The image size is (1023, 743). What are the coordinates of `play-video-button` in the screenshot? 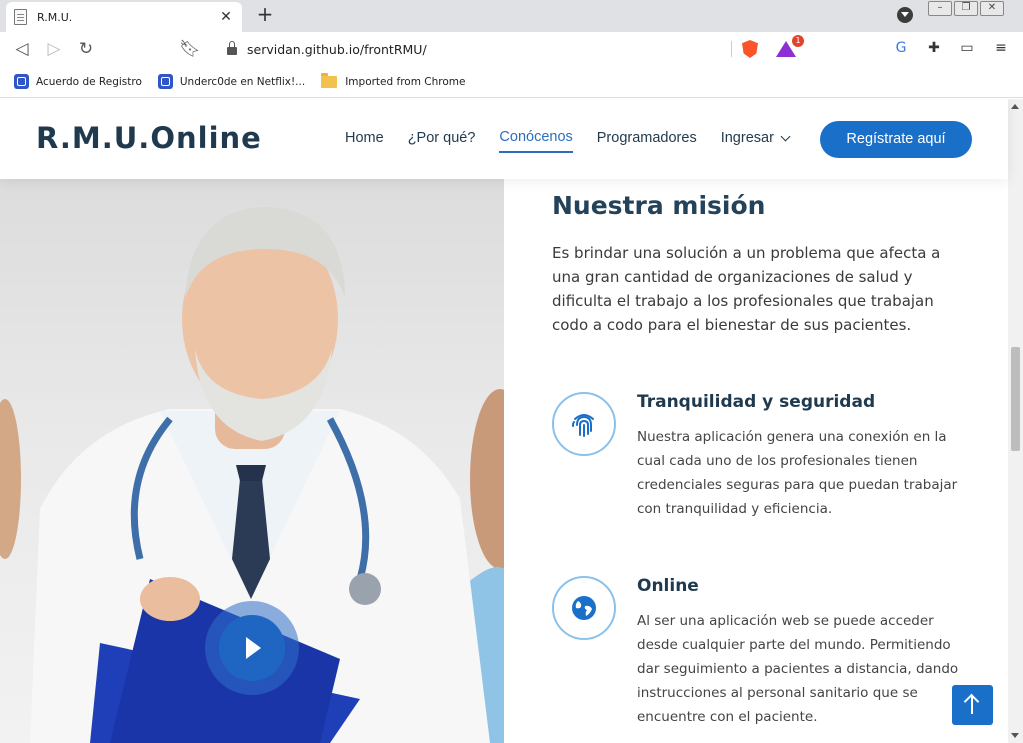 It's located at (252, 648).